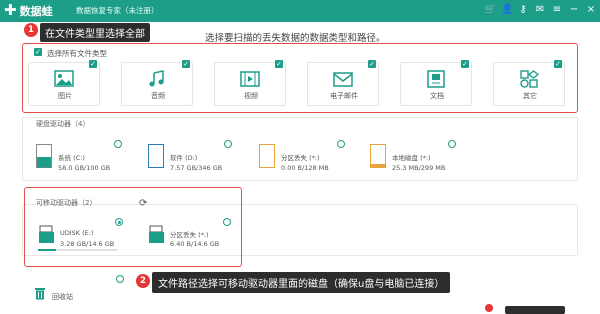  Describe the element at coordinates (490, 10) in the screenshot. I see `cart-icon: 🛒` at that location.